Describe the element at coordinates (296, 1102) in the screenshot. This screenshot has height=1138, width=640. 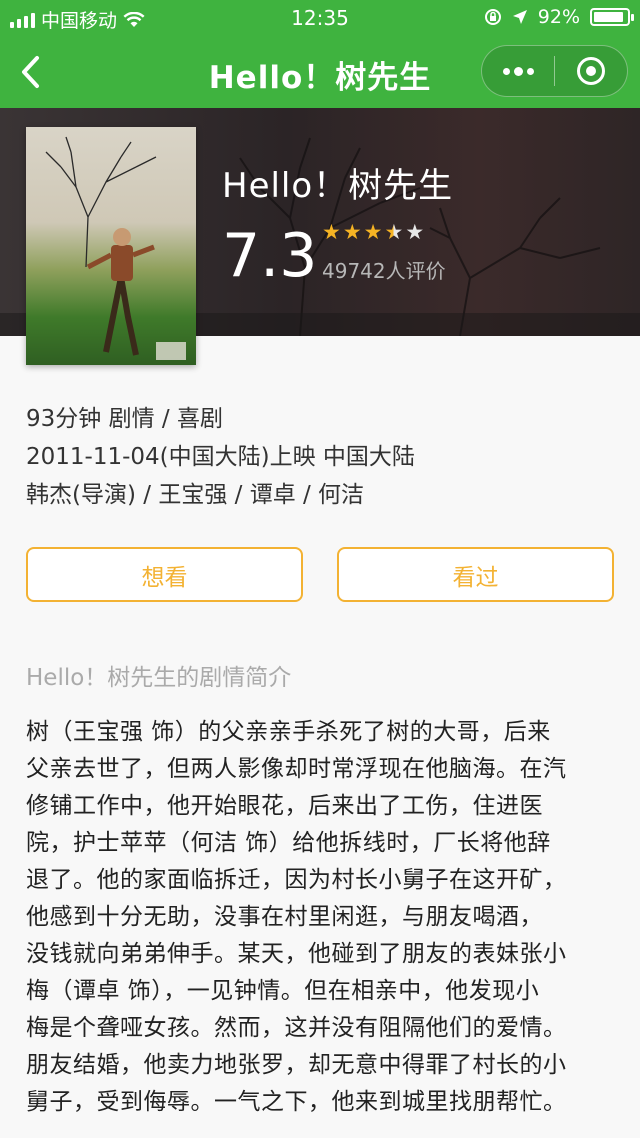
I see `summary-line: 舅子，受到侮辱。一气之下，他来到城里找朋帮忙。` at that location.